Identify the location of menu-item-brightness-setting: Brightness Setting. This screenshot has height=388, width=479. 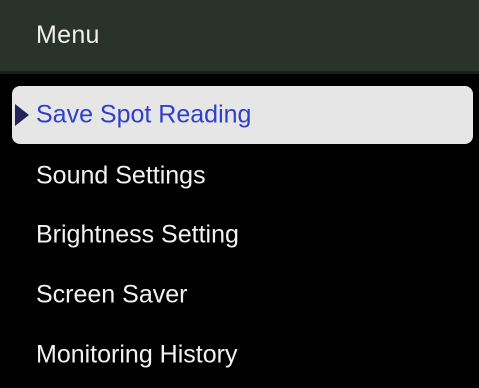
(242, 235).